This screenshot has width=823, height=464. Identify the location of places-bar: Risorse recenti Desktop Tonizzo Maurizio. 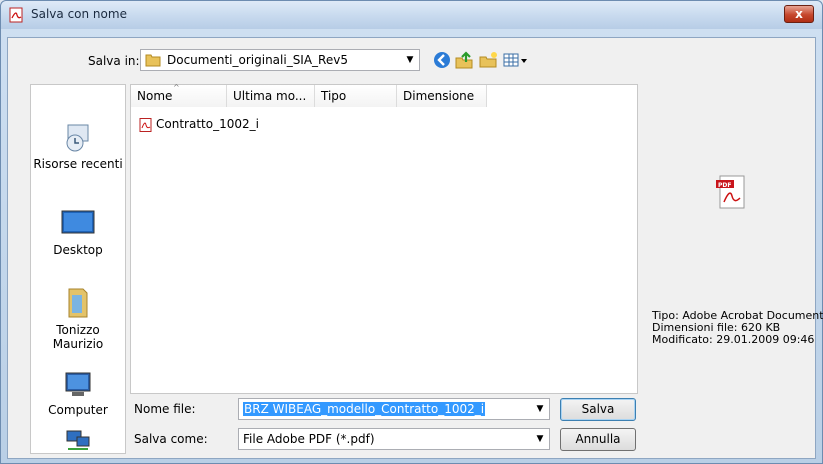
(78, 269).